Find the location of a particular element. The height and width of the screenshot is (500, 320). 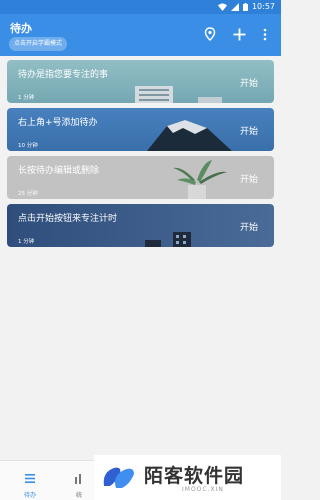

status-time: 10:57 is located at coordinates (263, 6).